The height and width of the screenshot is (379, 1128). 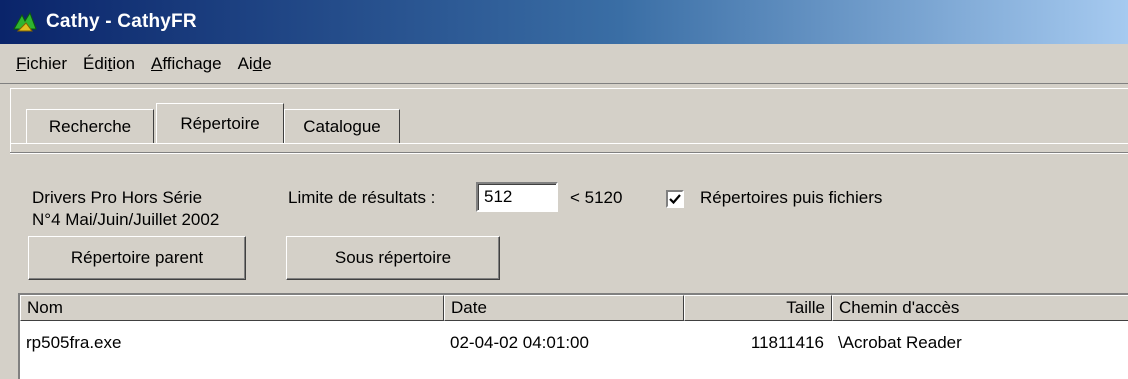 I want to click on column-header-nom: Nom, so click(x=232, y=308).